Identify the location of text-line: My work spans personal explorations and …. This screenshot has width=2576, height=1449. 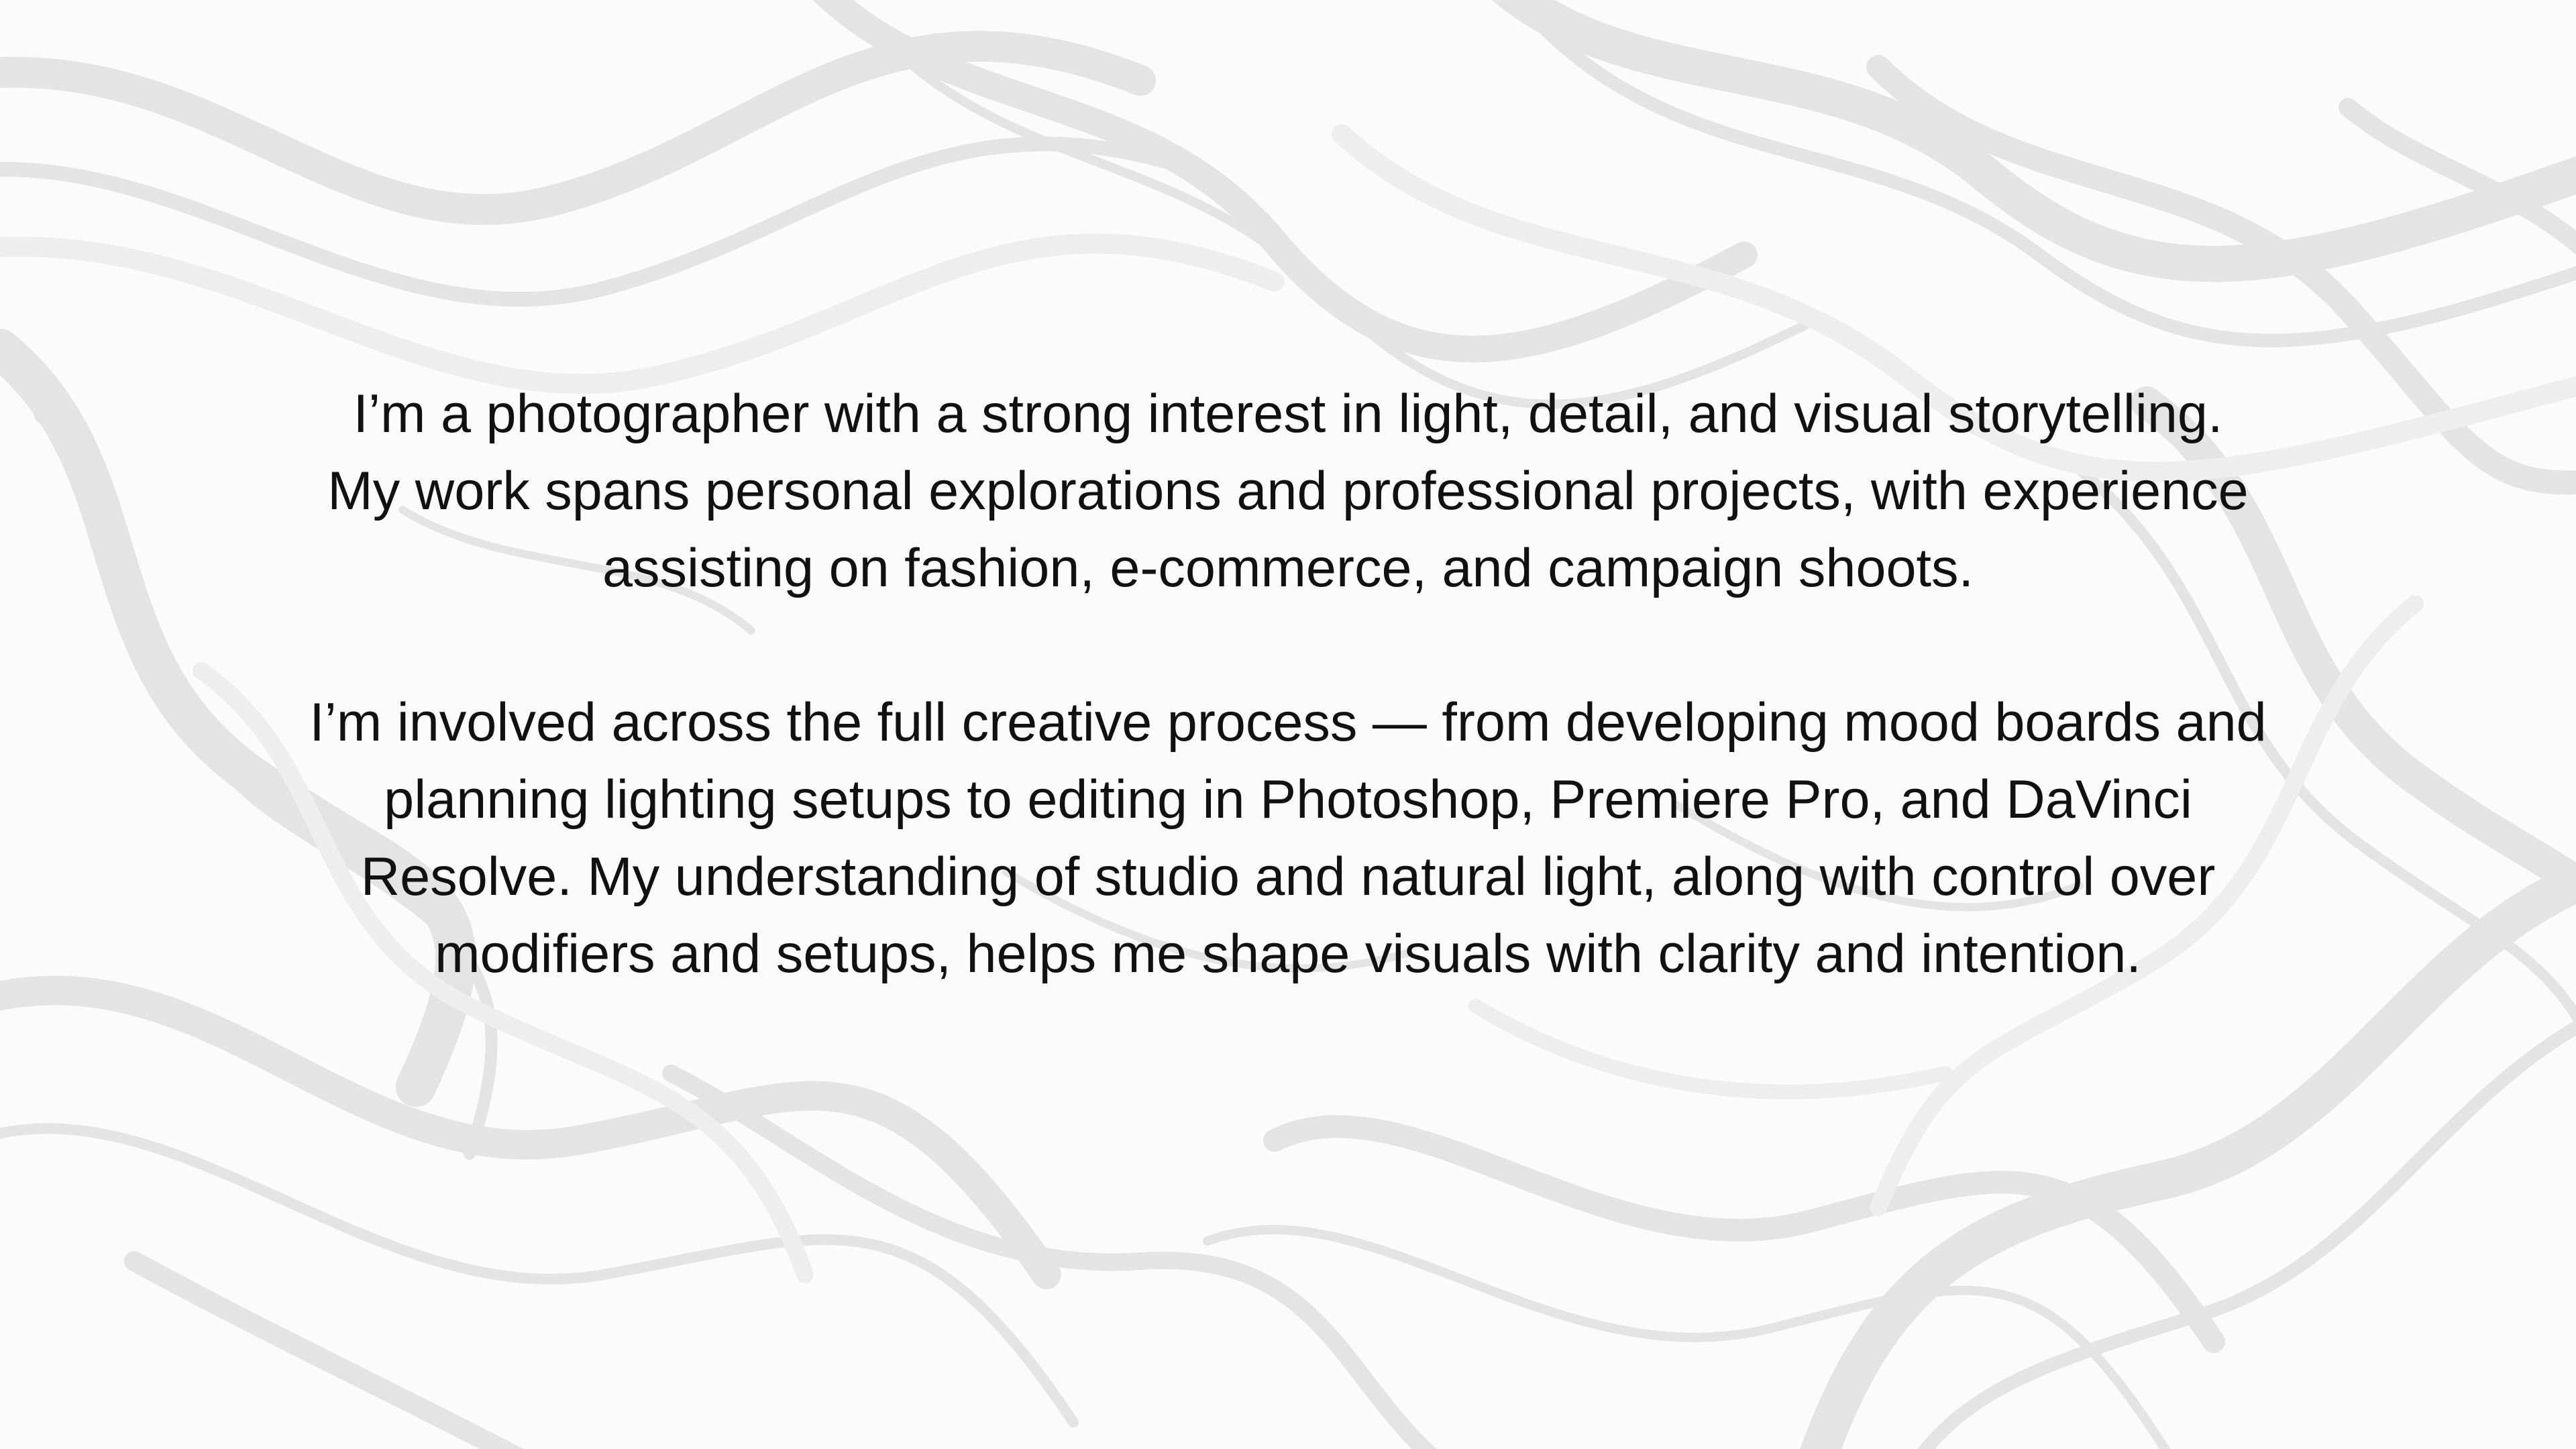
(1288, 491).